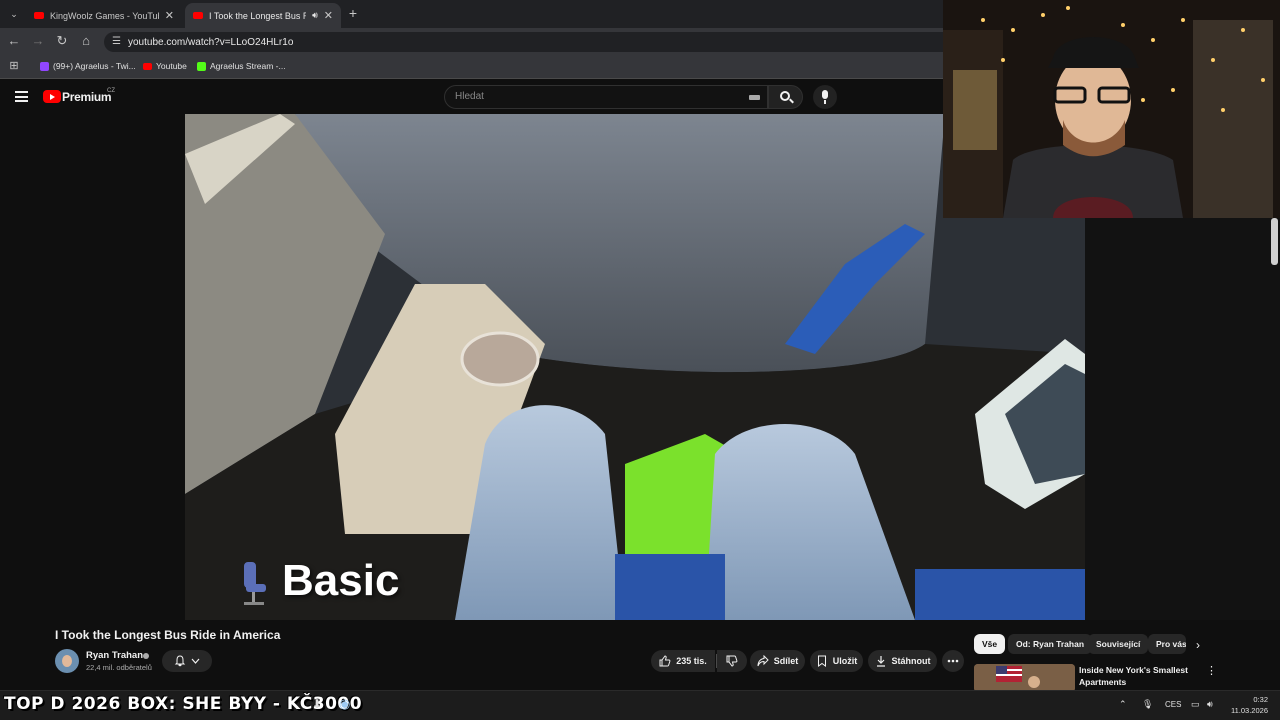 Image resolution: width=1280 pixels, height=720 pixels. Describe the element at coordinates (1050, 644) in the screenshot. I see `chip-from-channel: Od: Ryan Trahan` at that location.